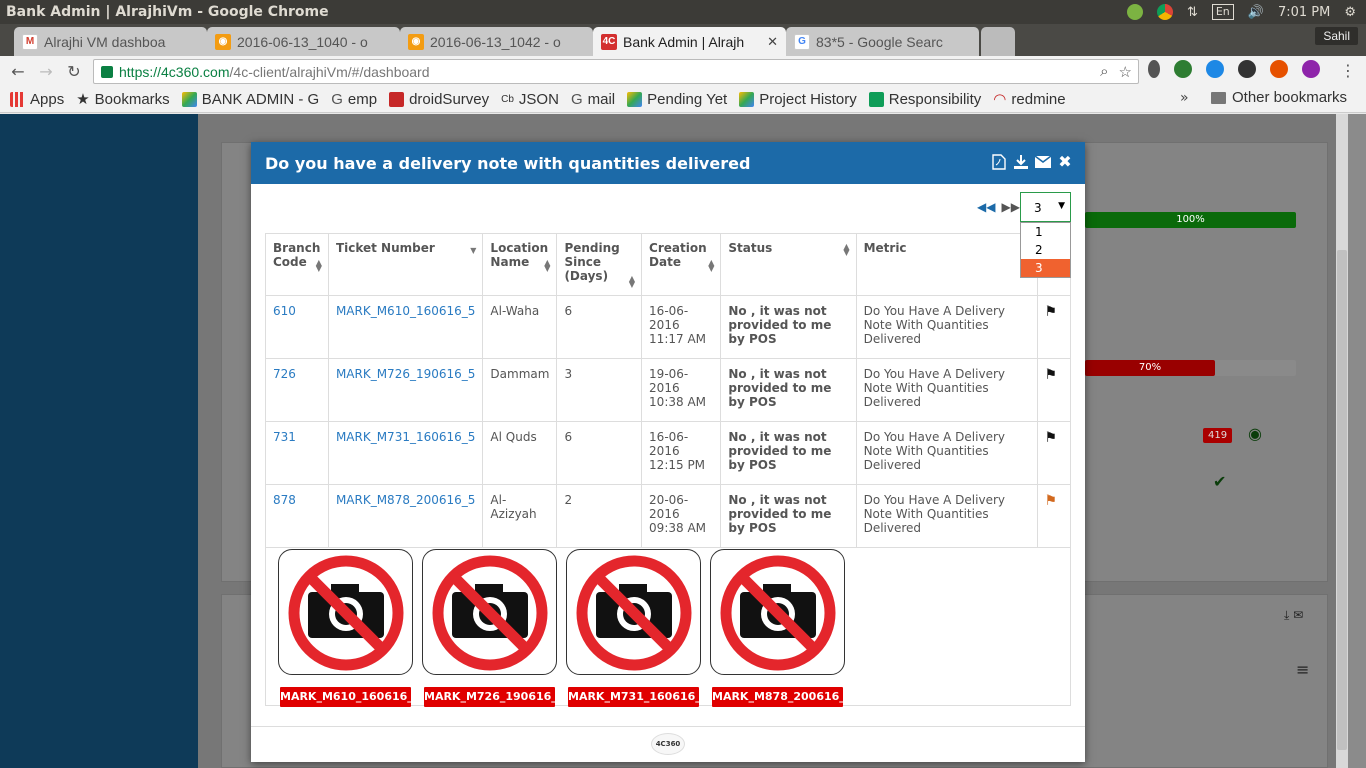 The image size is (1366, 768). I want to click on ticket-link: MARK_M878_200616_5, so click(405, 500).